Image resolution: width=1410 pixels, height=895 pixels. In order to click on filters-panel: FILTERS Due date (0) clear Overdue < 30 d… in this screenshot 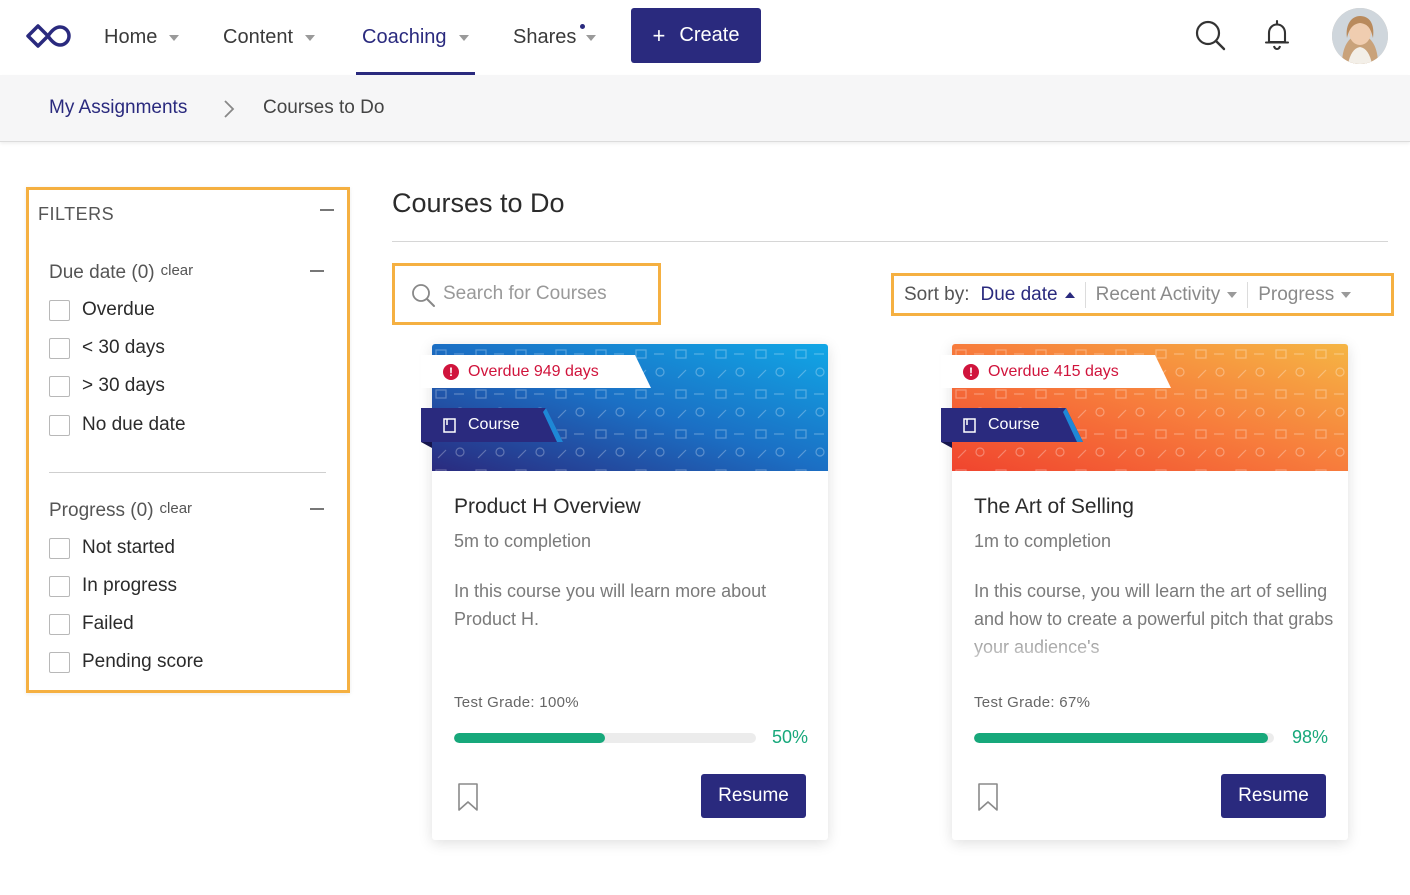, I will do `click(188, 440)`.